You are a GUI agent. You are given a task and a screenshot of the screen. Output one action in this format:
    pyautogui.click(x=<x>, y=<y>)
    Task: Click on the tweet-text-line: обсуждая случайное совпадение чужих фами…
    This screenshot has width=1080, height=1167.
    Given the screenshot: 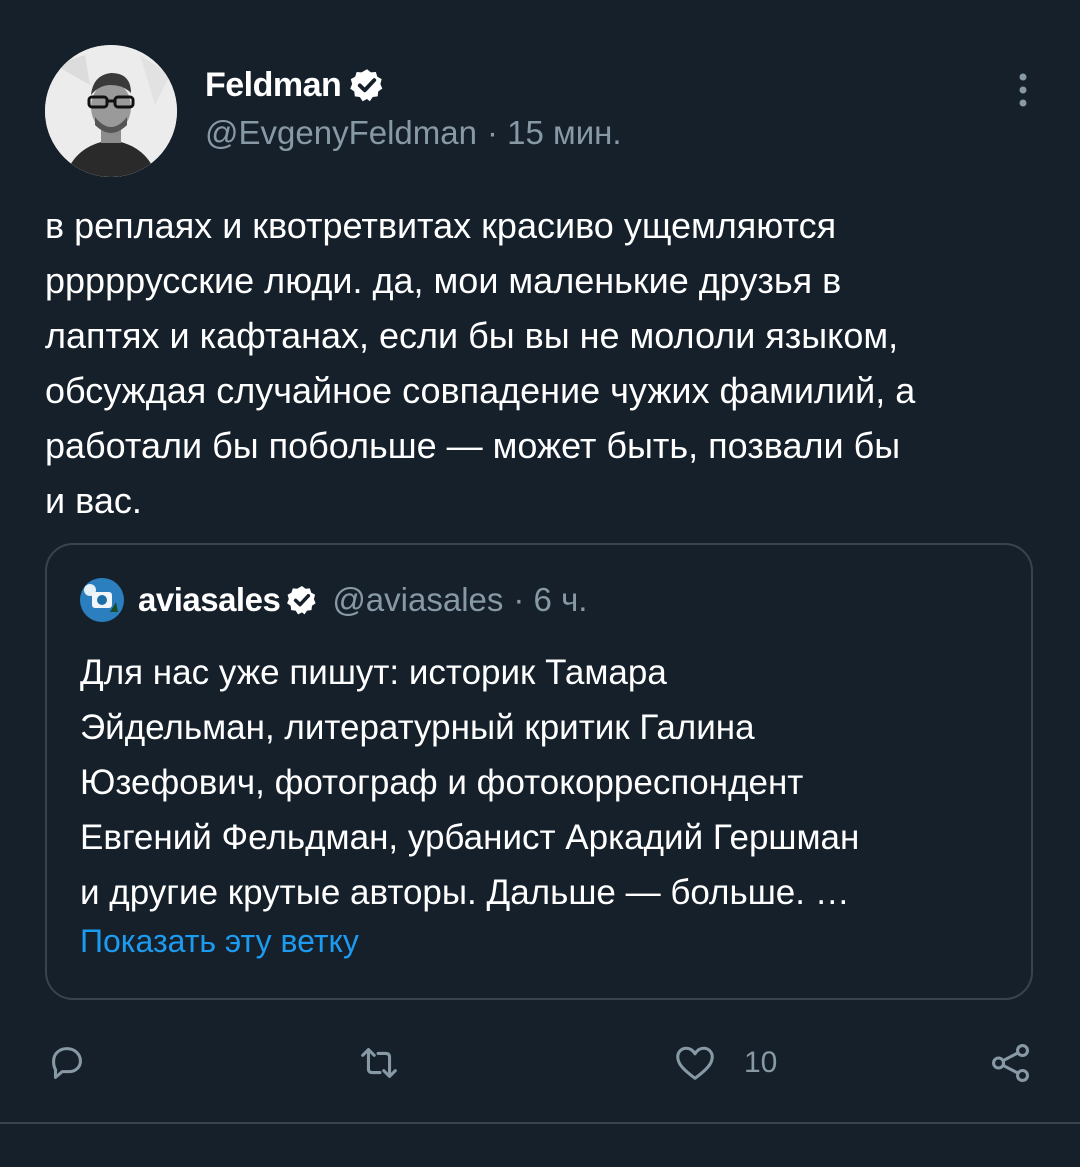 What is the action you would take?
    pyautogui.click(x=480, y=390)
    